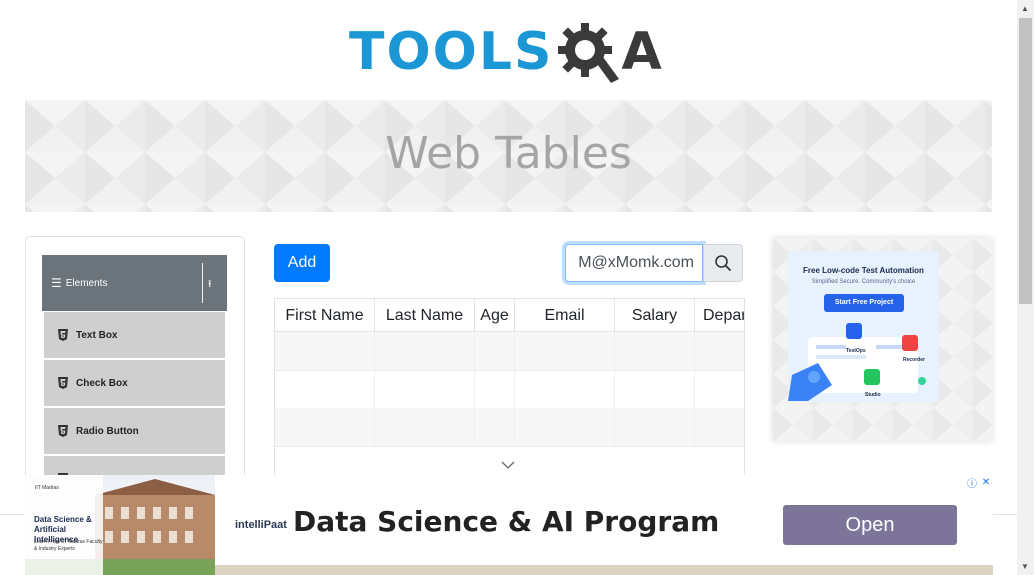  I want to click on search-input, so click(634, 263).